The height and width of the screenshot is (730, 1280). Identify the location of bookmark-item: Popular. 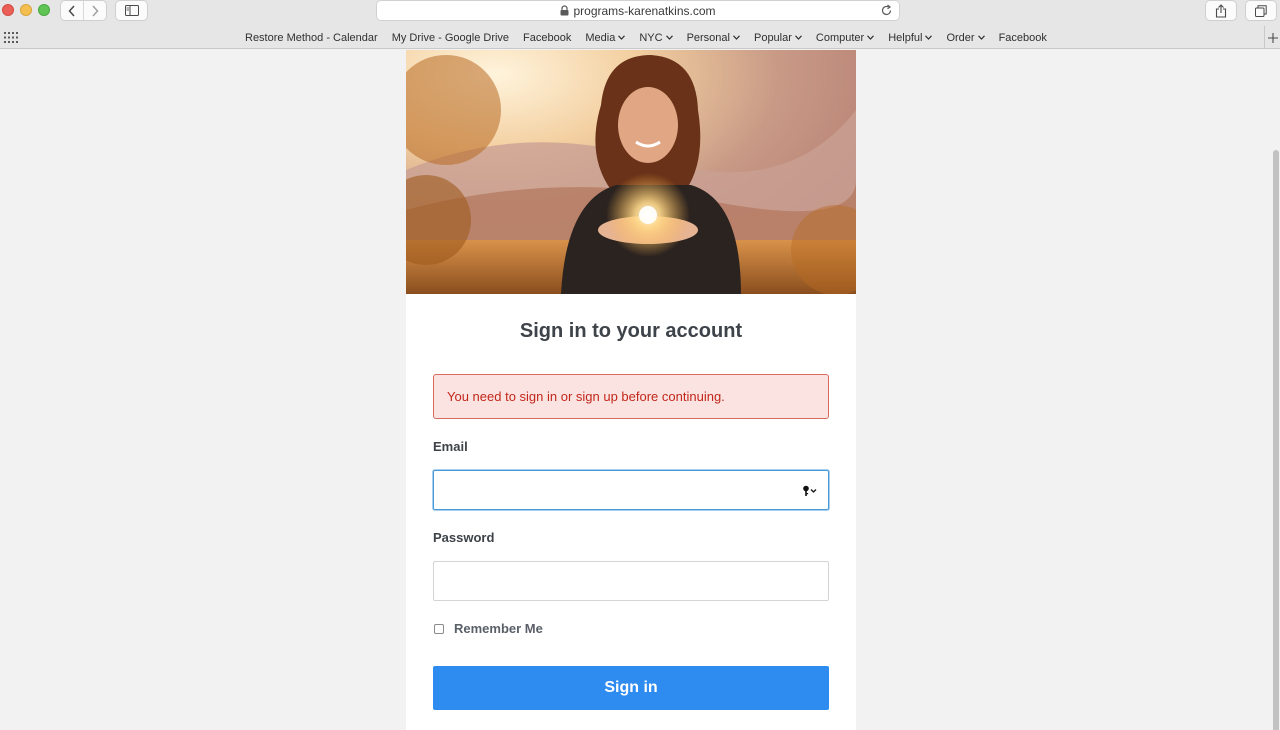
(778, 38).